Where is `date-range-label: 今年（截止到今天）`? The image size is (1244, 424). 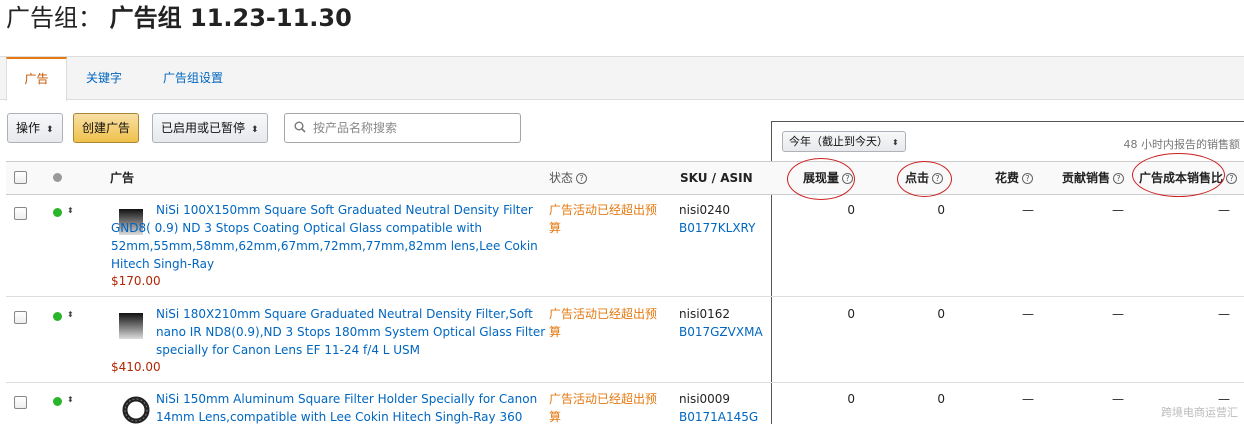 date-range-label: 今年（截止到今天） is located at coordinates (838, 141).